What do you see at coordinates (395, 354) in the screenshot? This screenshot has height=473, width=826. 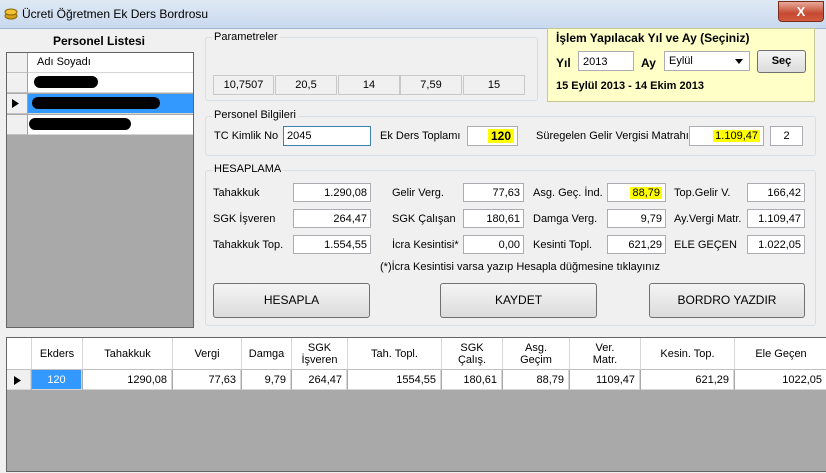 I see `column-header: Tah. Topl.` at bounding box center [395, 354].